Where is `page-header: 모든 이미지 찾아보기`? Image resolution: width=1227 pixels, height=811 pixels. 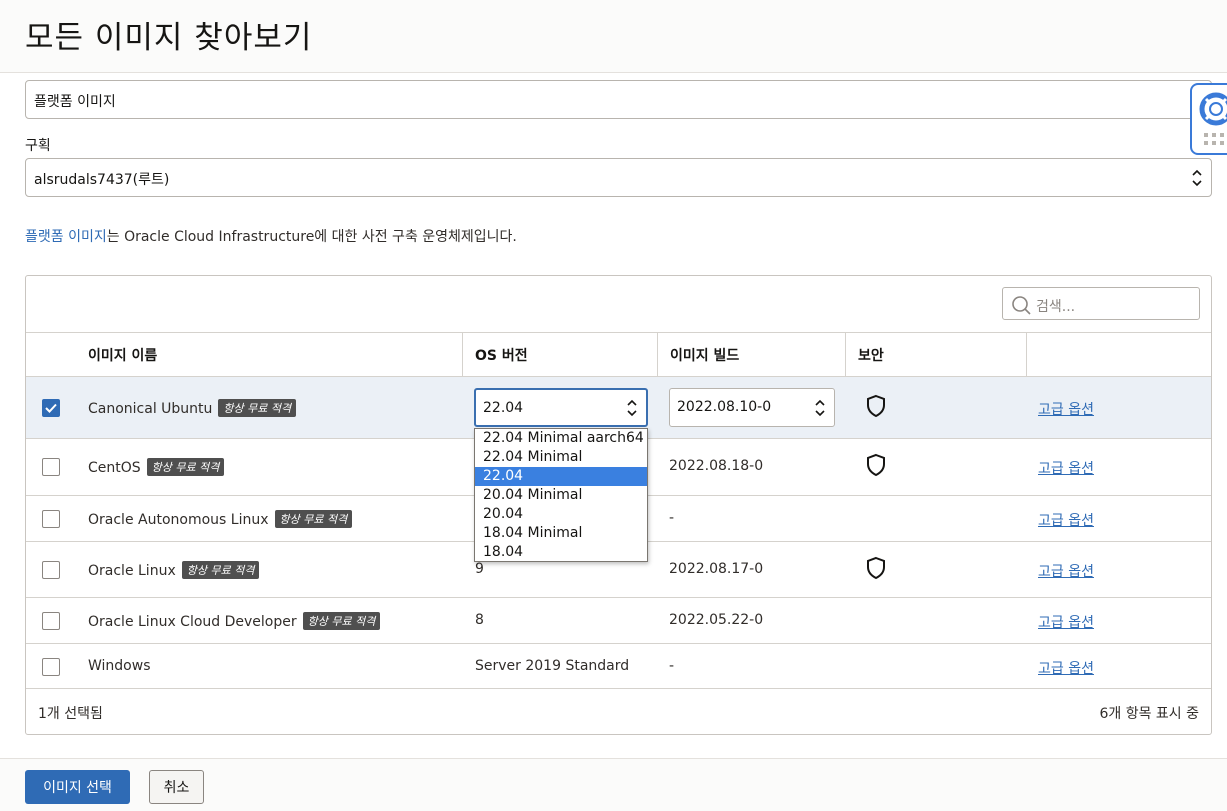
page-header: 모든 이미지 찾아보기 is located at coordinates (613, 36).